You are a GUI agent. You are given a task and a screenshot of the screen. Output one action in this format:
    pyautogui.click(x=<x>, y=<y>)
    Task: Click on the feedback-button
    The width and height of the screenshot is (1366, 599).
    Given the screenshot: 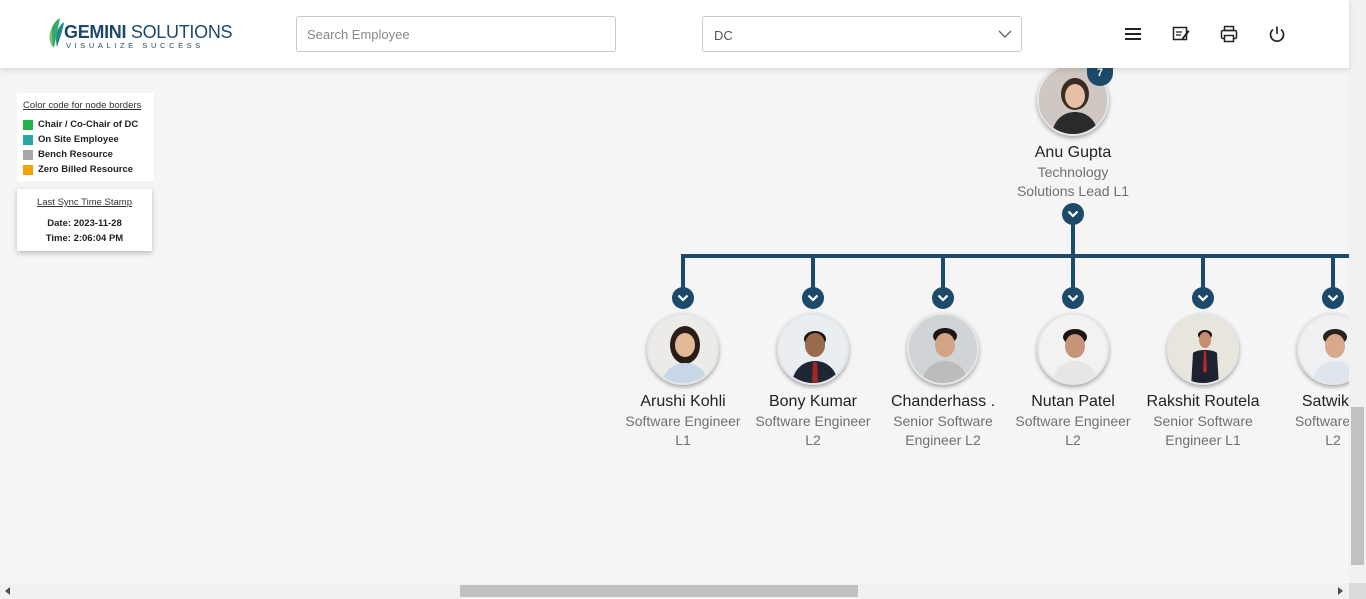 What is the action you would take?
    pyautogui.click(x=1181, y=34)
    